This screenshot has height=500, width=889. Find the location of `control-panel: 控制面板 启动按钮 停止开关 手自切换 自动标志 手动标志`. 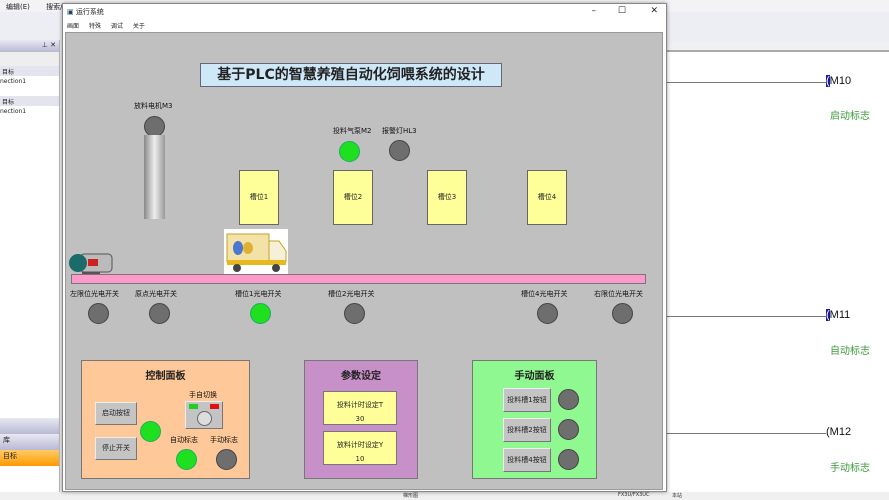

control-panel: 控制面板 启动按钮 停止开关 手自切换 自动标志 手动标志 is located at coordinates (165, 419).